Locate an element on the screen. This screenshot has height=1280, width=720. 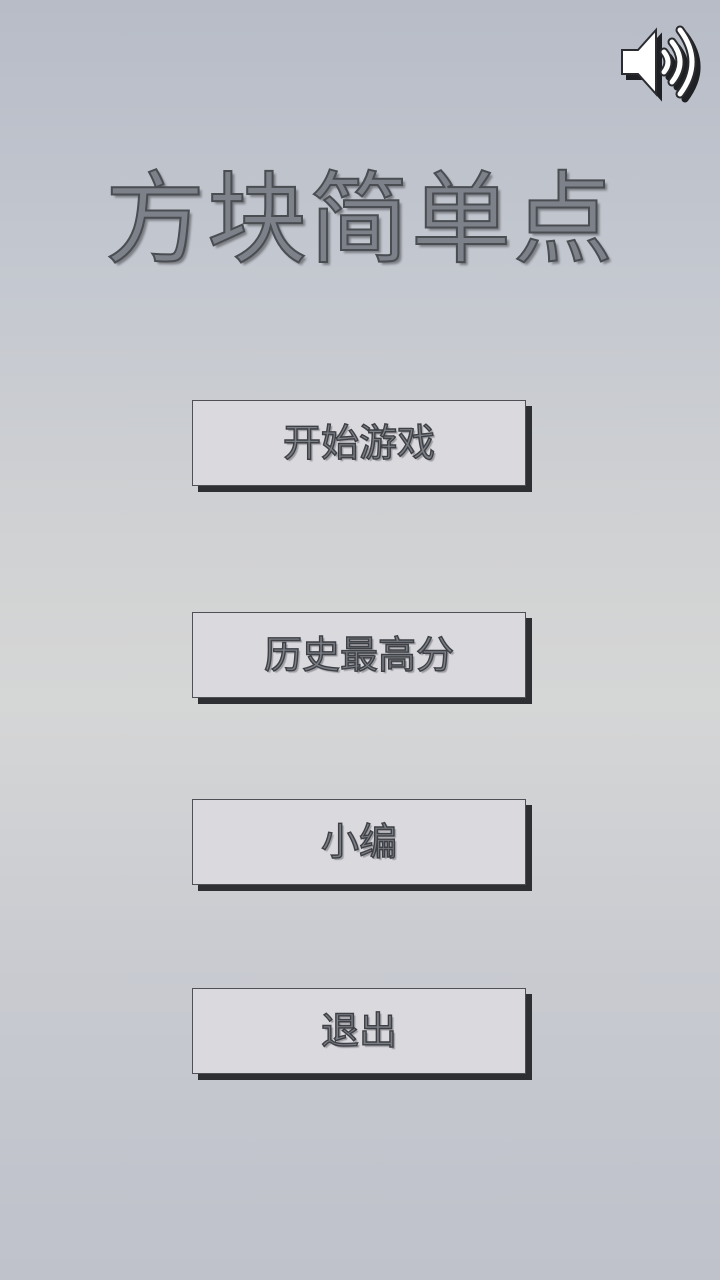
start-game-label: 开始游戏 is located at coordinates (358, 443).